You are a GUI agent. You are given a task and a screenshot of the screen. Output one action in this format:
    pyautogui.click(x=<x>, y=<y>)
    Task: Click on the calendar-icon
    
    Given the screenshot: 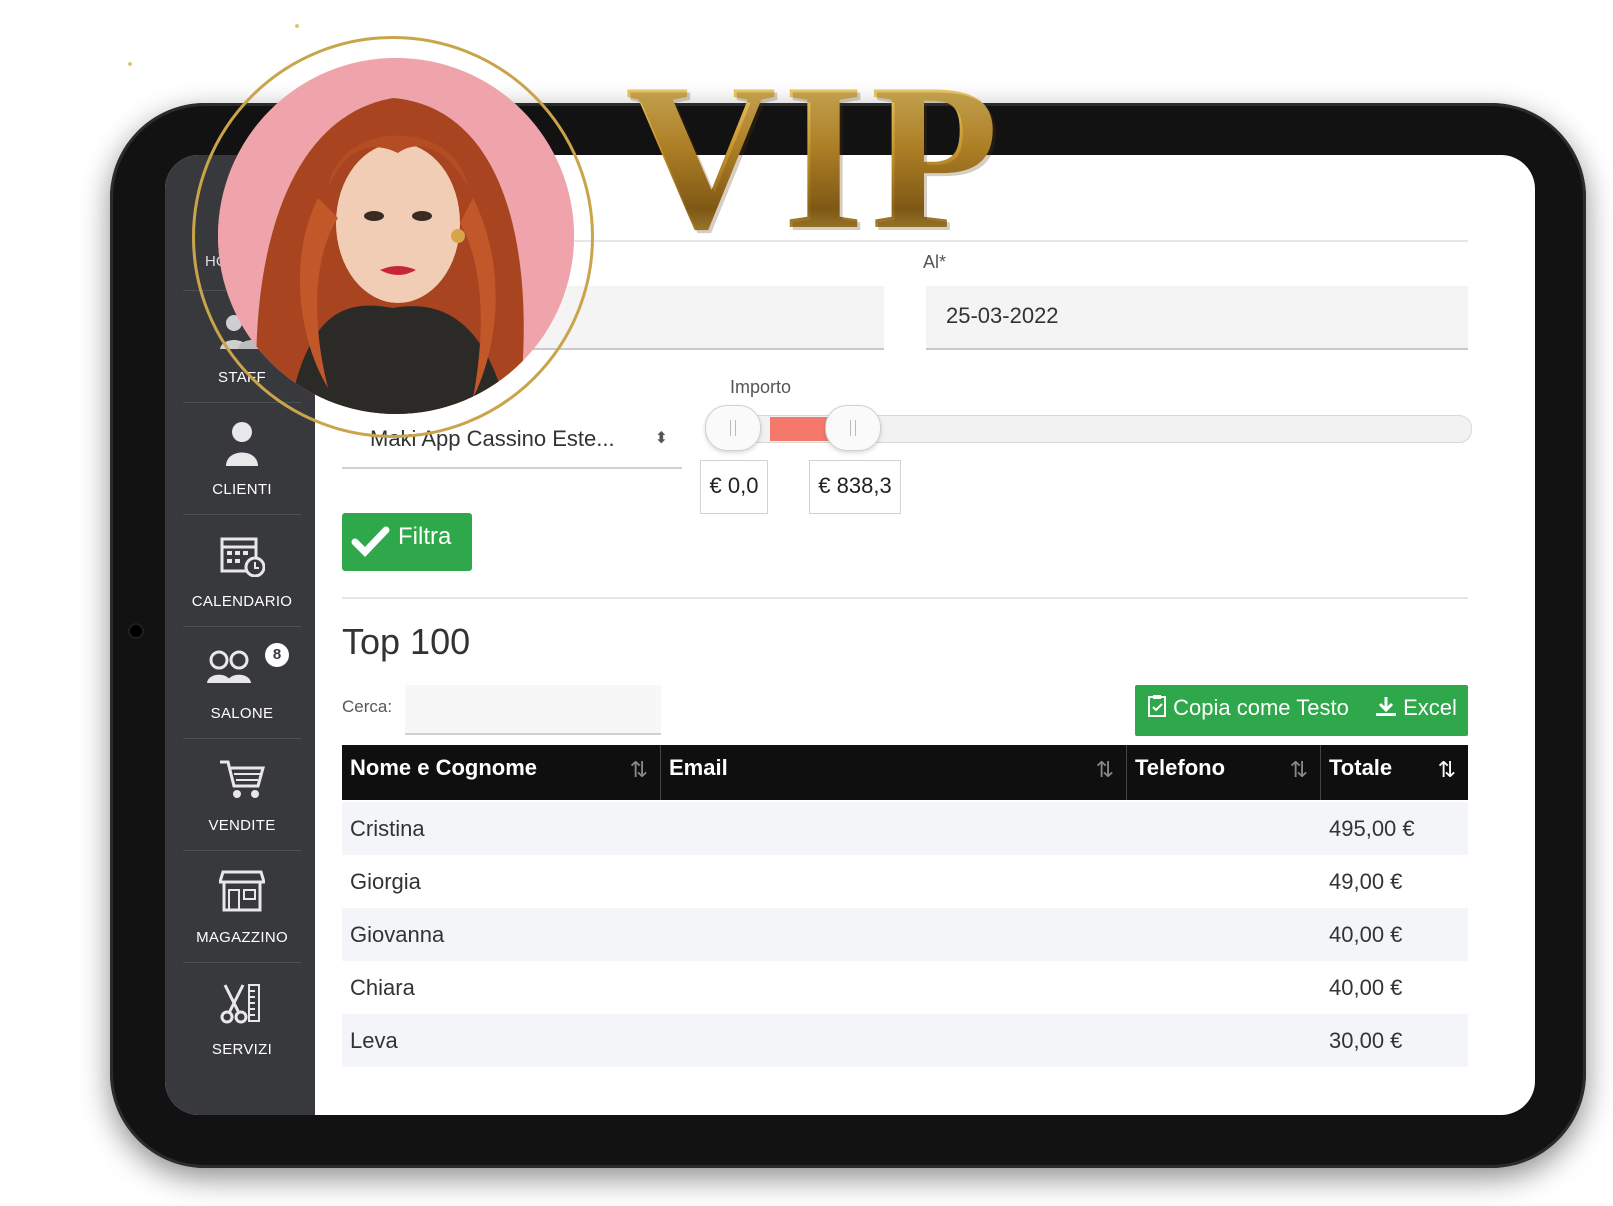 What is the action you would take?
    pyautogui.click(x=242, y=555)
    